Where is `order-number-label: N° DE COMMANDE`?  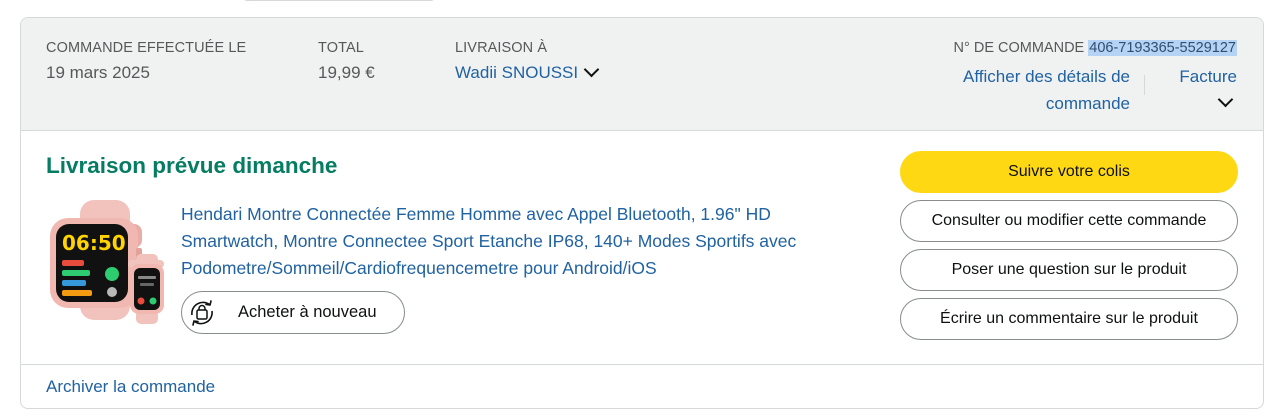 order-number-label: N° DE COMMANDE is located at coordinates (1019, 48).